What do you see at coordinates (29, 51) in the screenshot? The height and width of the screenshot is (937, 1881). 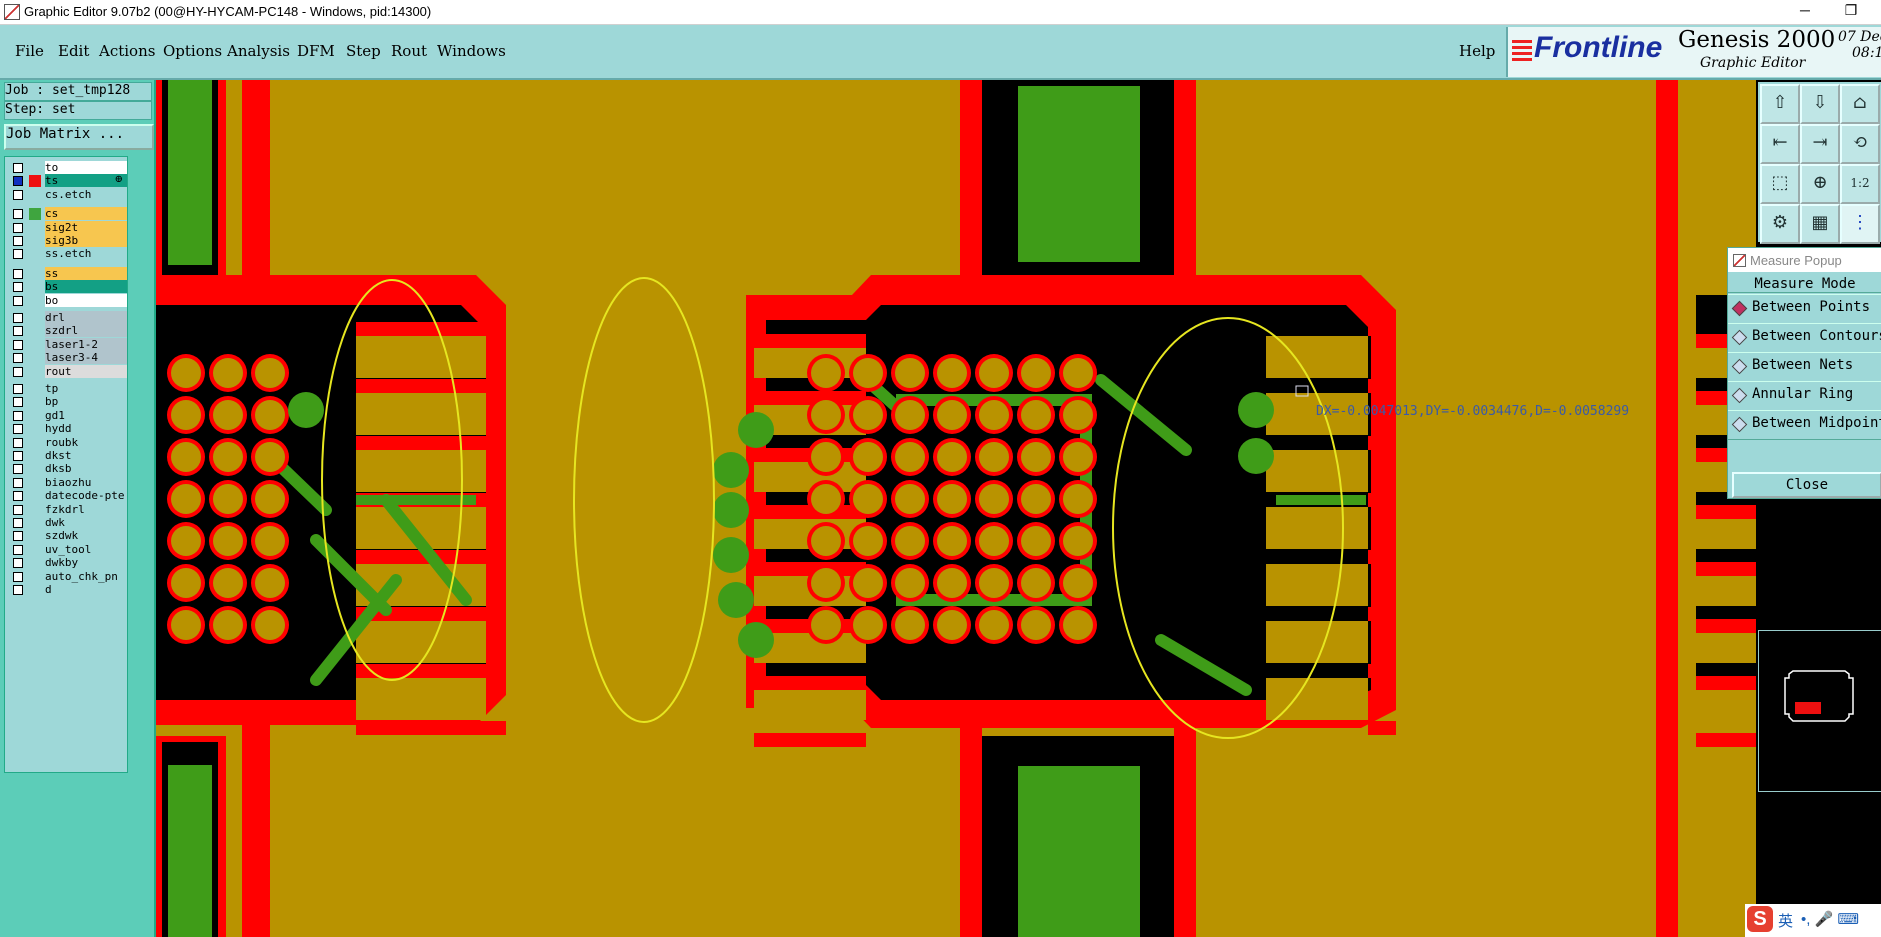 I see `menu-file: File` at bounding box center [29, 51].